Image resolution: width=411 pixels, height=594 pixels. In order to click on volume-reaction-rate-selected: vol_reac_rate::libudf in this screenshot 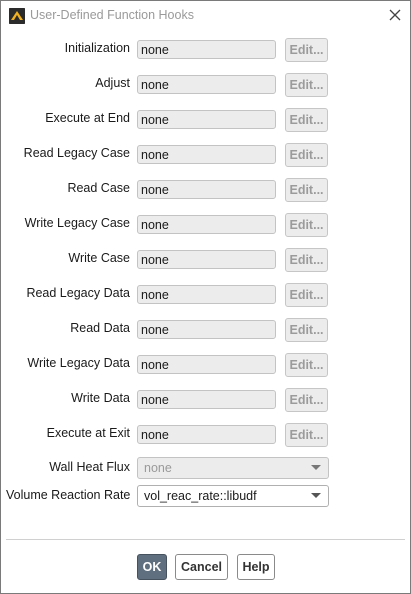, I will do `click(200, 496)`.